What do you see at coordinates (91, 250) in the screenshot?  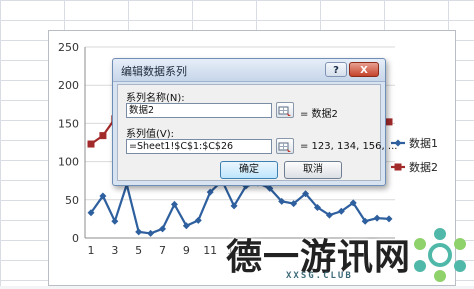 I see `x-tick-label: 1` at bounding box center [91, 250].